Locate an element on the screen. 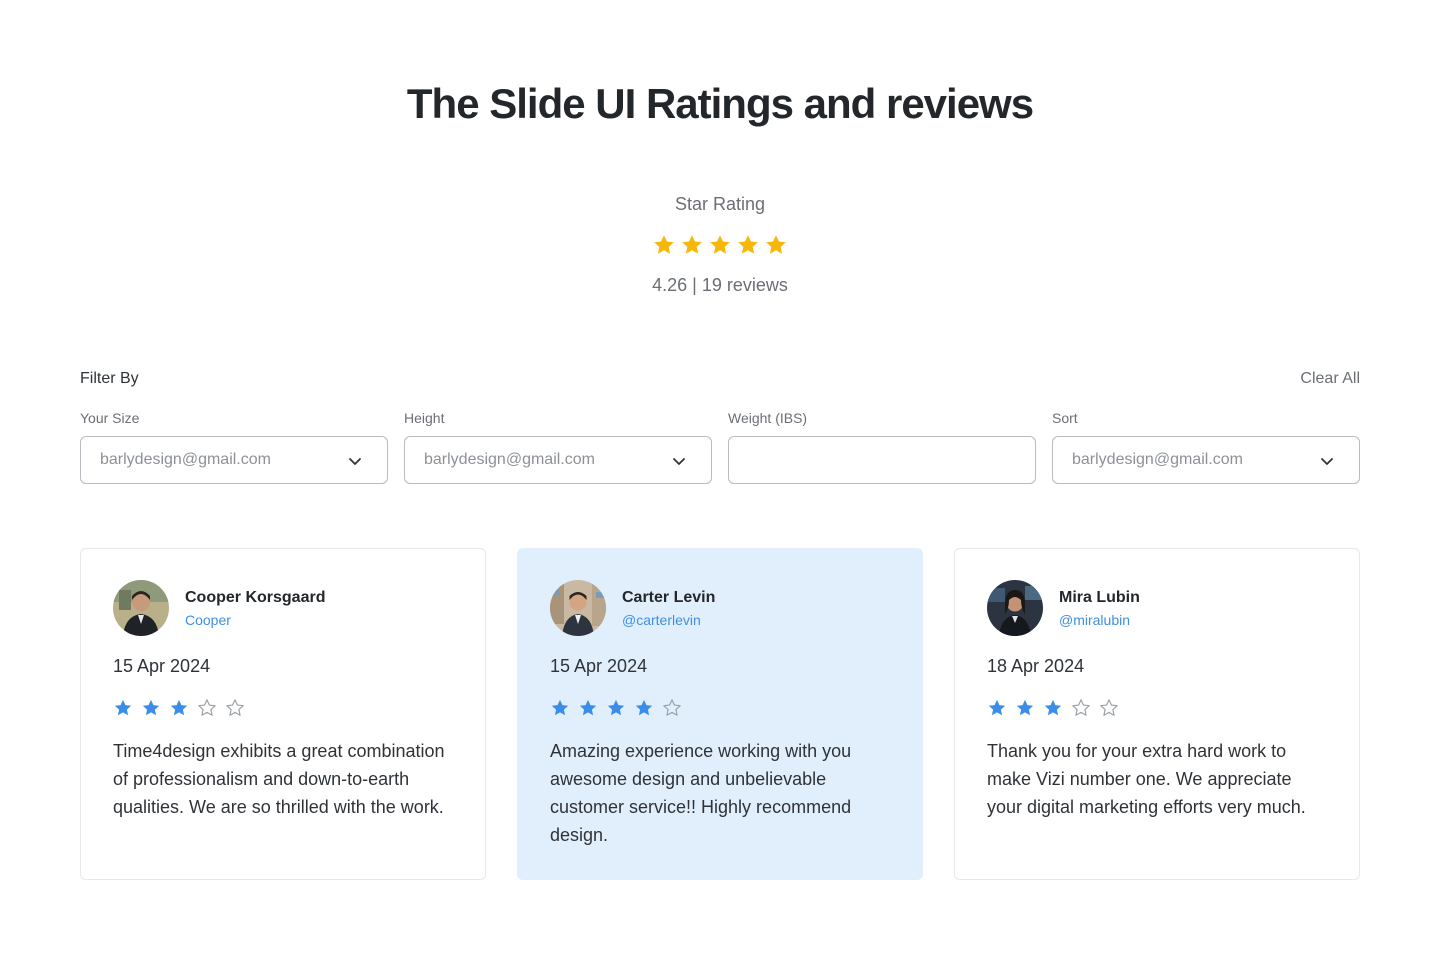 The height and width of the screenshot is (960, 1440). rating-count: 4.26 | 19 reviews is located at coordinates (720, 285).